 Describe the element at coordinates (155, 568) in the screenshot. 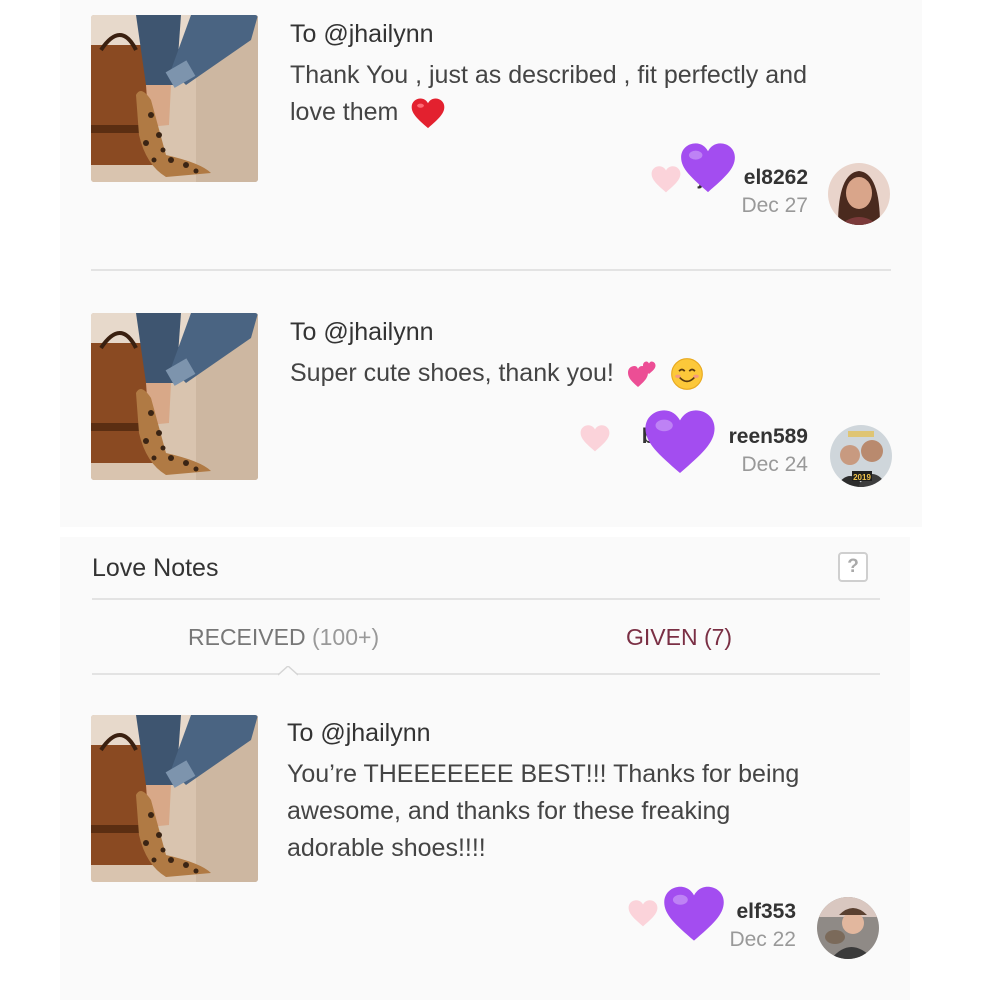

I see `section-title: Love Notes` at that location.